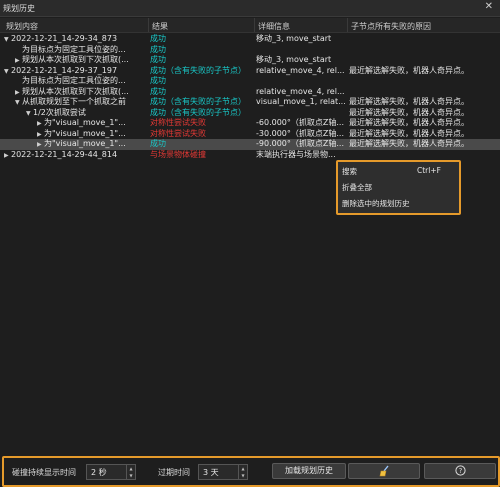 The height and width of the screenshot is (487, 500). Describe the element at coordinates (250, 25) in the screenshot. I see `column-header: 规划内容 结果 详细信息 子节点所有失败的原因` at that location.